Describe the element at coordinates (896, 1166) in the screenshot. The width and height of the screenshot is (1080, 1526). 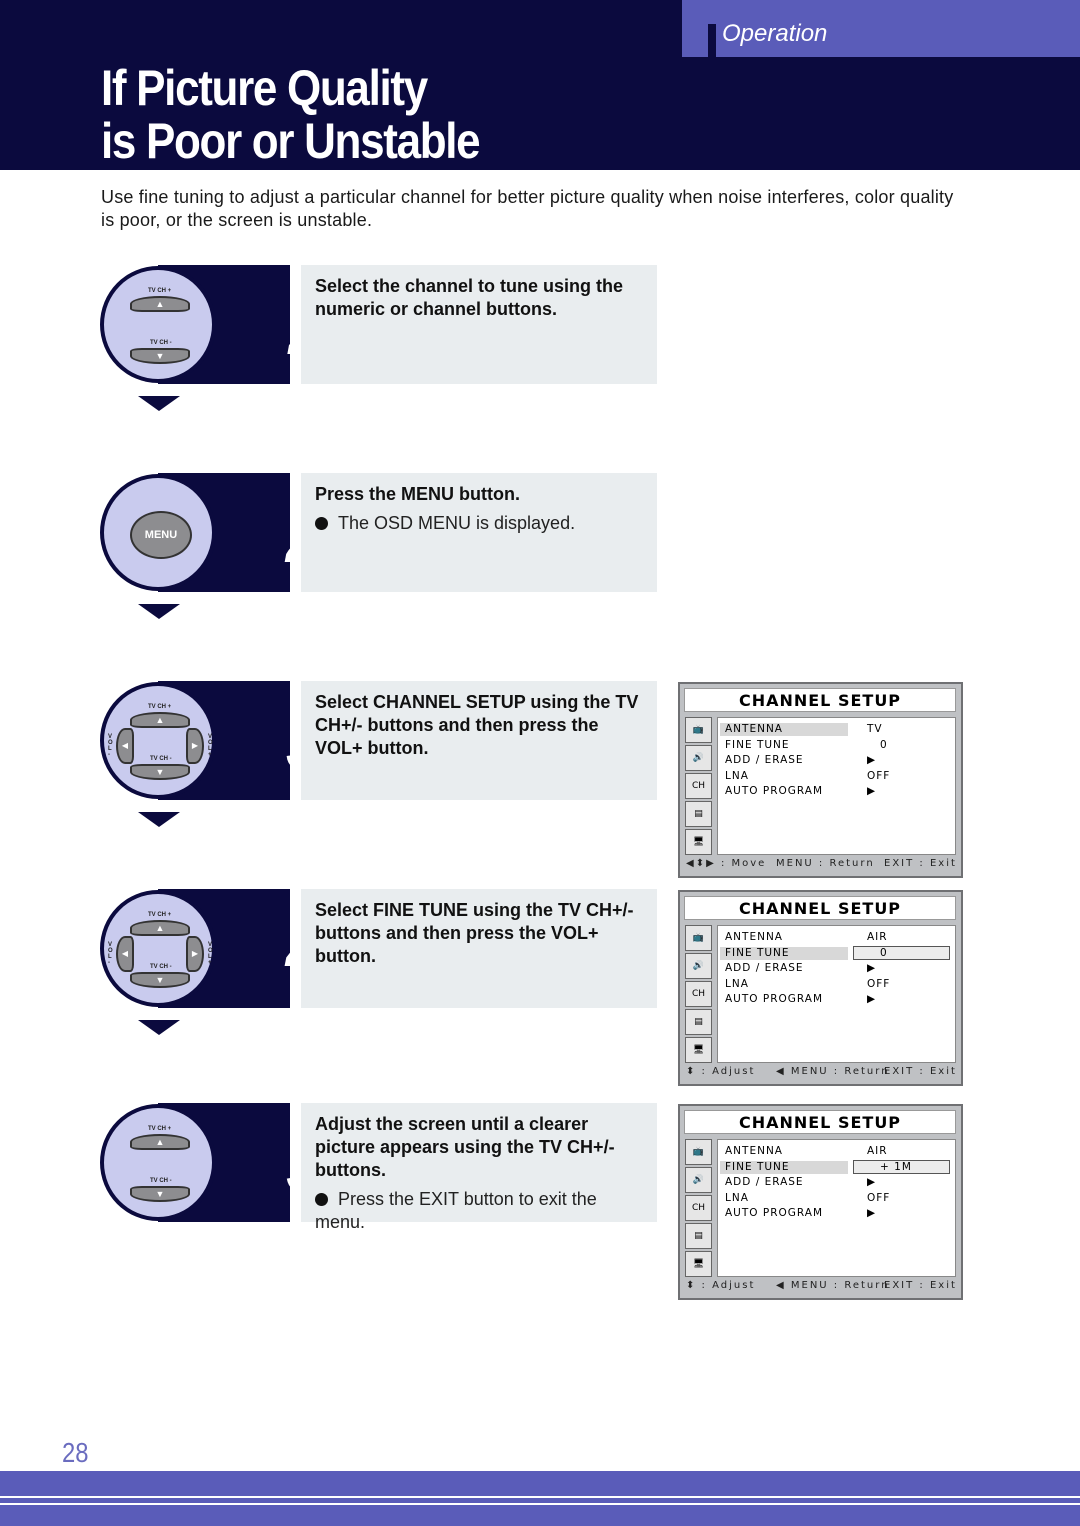
I see `osd-row-value: + 1M` at that location.